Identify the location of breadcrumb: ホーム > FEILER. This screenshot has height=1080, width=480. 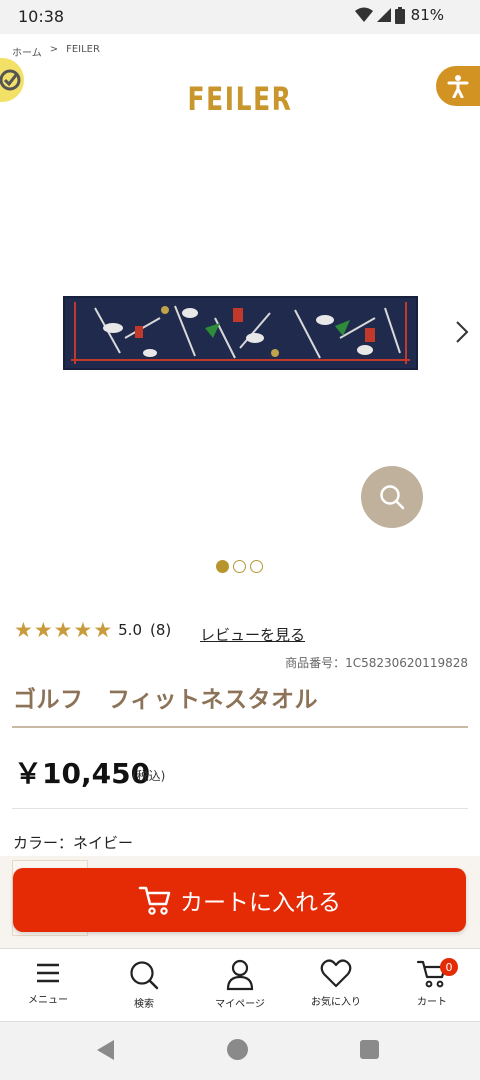
(56, 51).